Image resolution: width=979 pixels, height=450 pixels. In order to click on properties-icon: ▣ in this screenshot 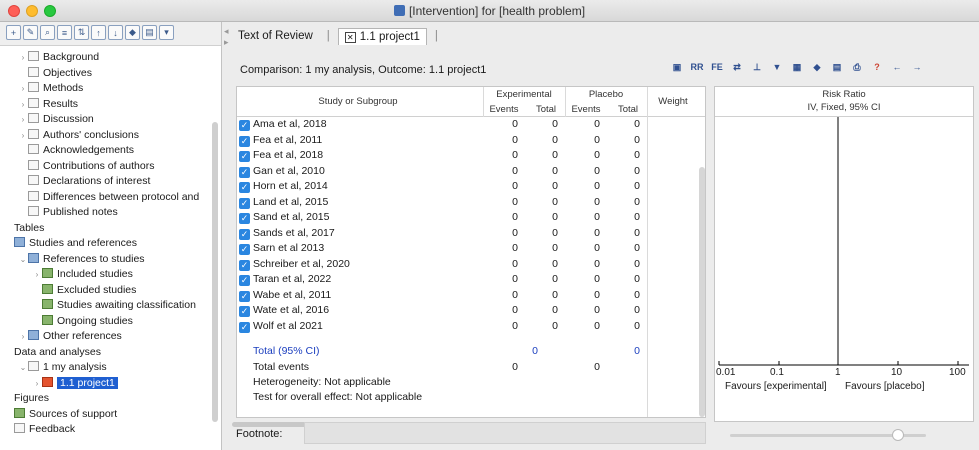, I will do `click(677, 67)`.